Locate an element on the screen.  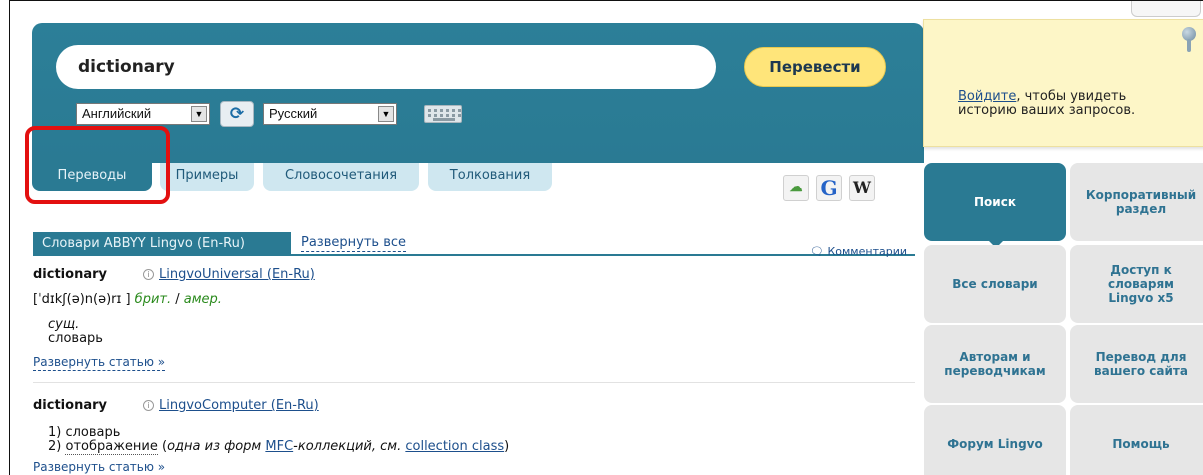
comments-label: Комментарии is located at coordinates (867, 251).